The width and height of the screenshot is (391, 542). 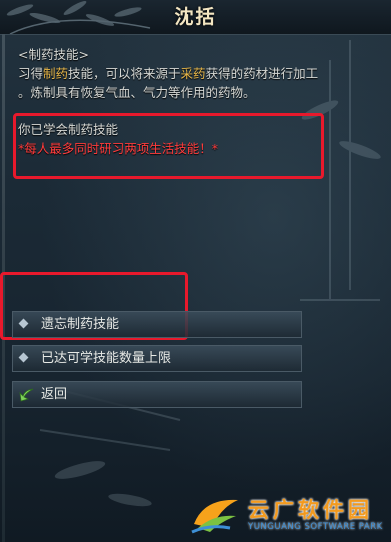 I want to click on watermark: 云广软件园 YUNGUANG SOFTWARE PARK, so click(x=289, y=516).